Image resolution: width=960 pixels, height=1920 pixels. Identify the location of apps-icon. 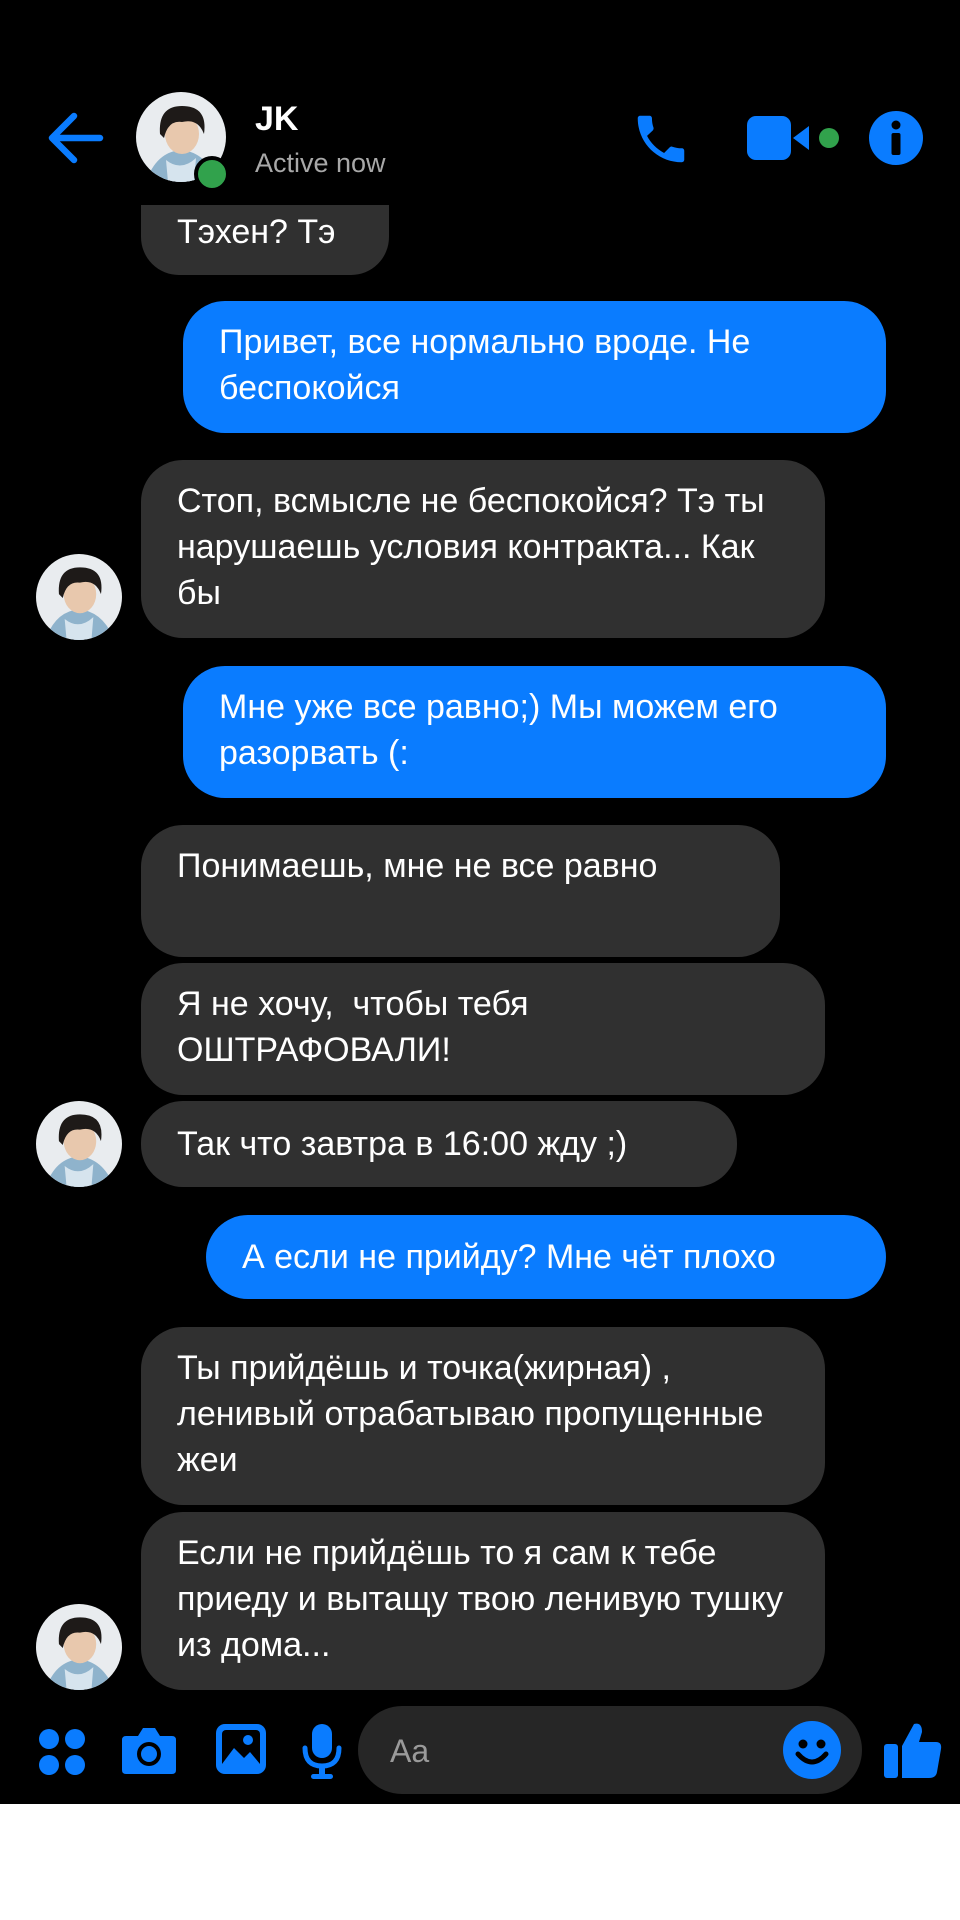
(62, 1752).